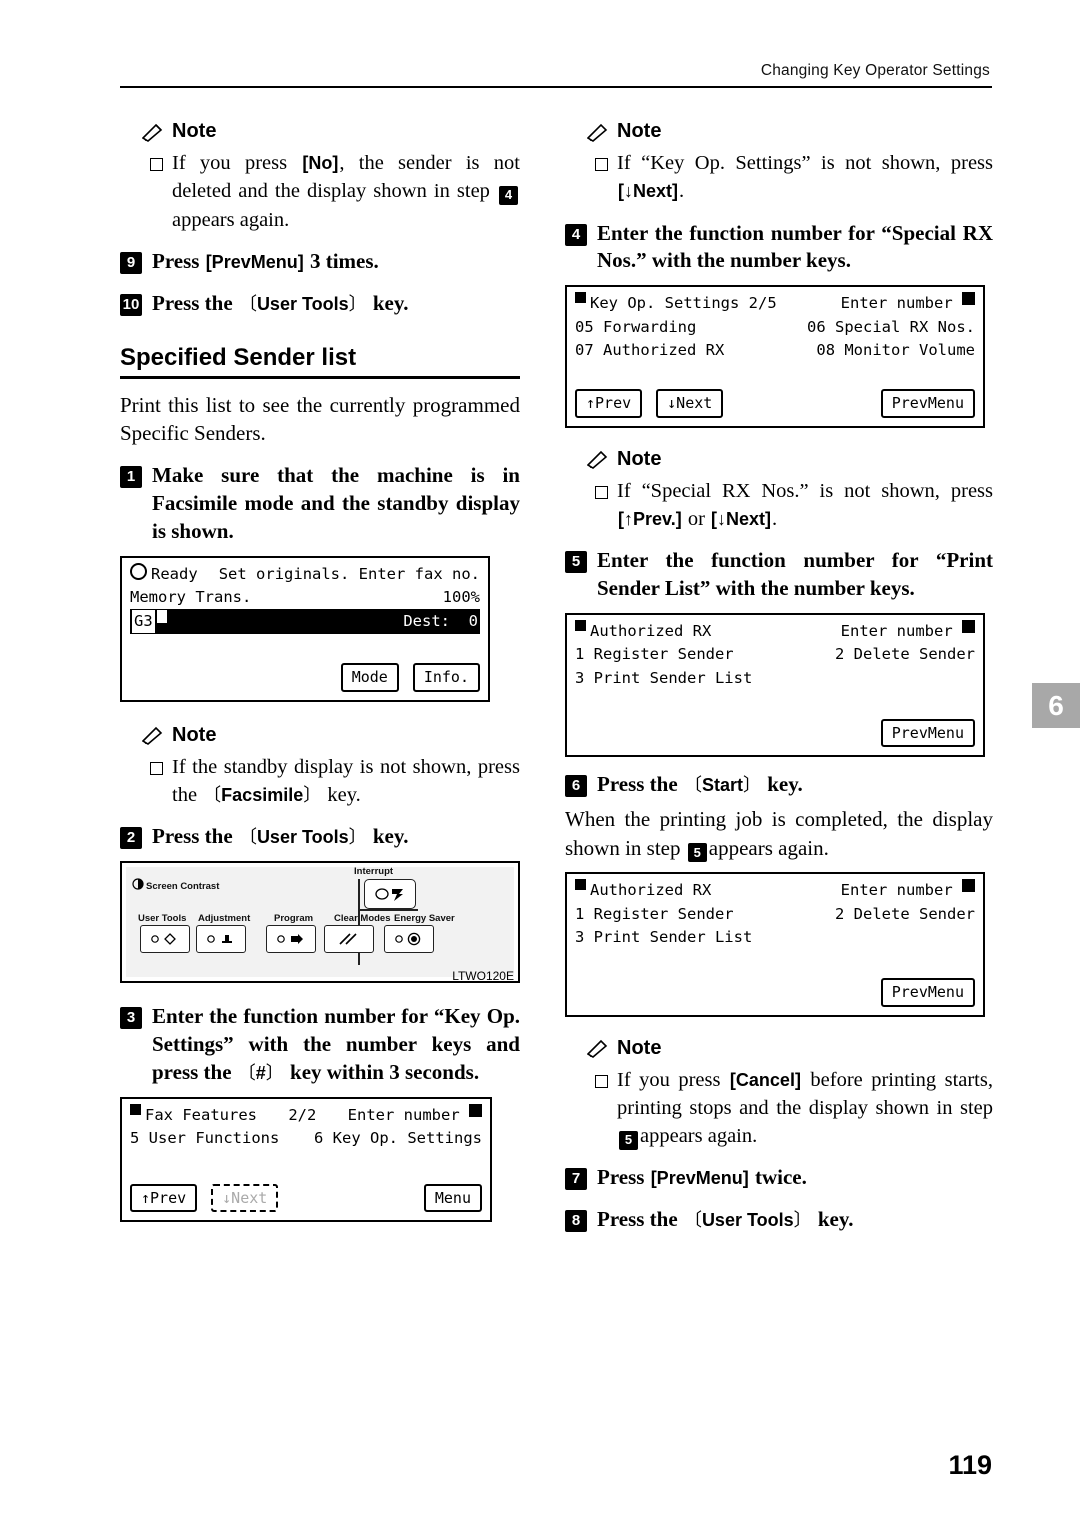 The width and height of the screenshot is (1080, 1529). I want to click on lcd-item-06: 06 Special RX Nos., so click(891, 327).